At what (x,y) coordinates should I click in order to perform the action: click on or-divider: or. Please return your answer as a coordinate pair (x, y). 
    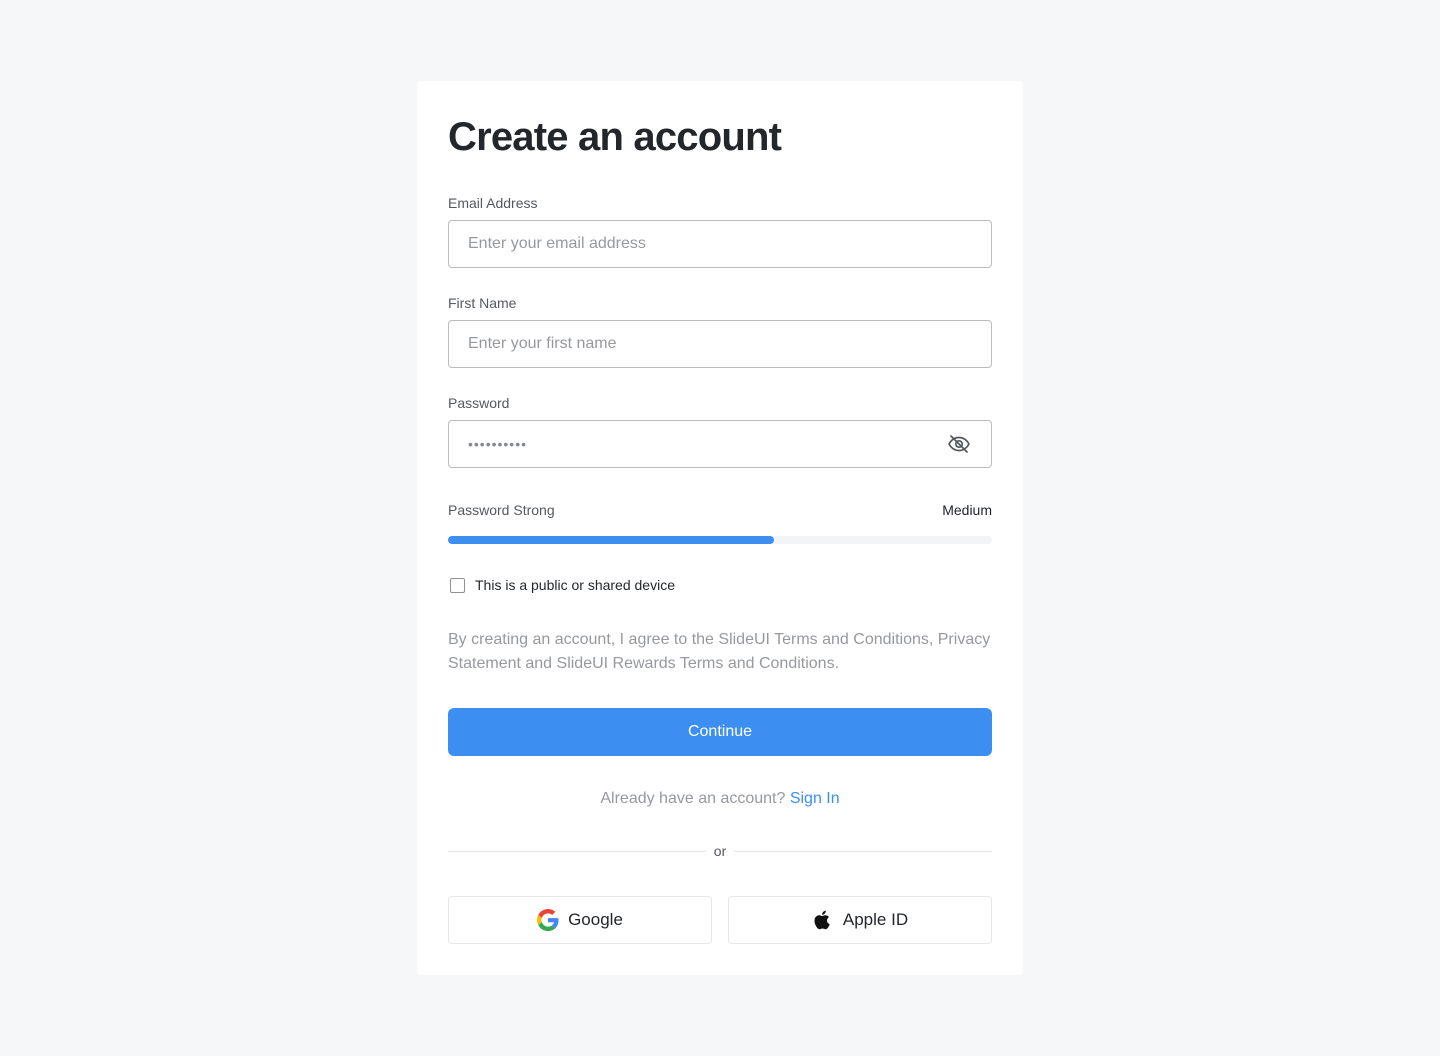
    Looking at the image, I should click on (720, 851).